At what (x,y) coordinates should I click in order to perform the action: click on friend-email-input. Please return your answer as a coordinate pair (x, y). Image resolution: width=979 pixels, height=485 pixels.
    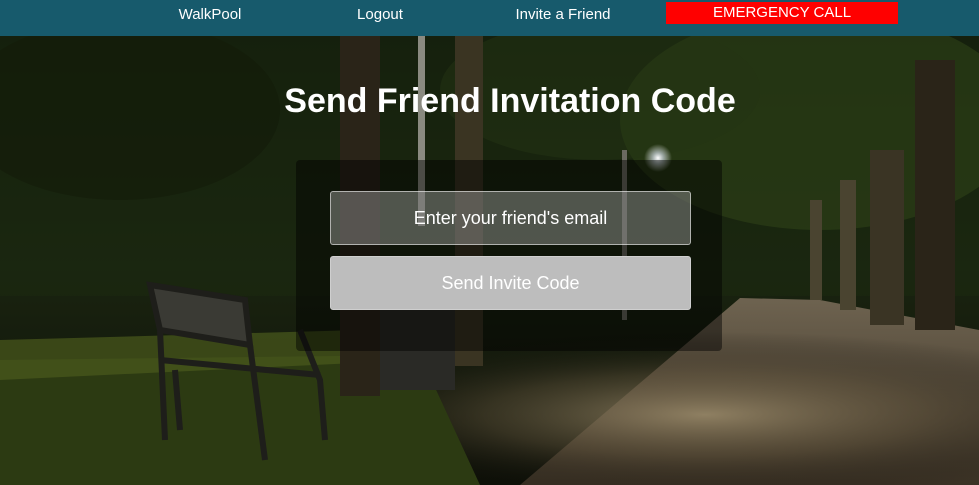
    Looking at the image, I should click on (510, 218).